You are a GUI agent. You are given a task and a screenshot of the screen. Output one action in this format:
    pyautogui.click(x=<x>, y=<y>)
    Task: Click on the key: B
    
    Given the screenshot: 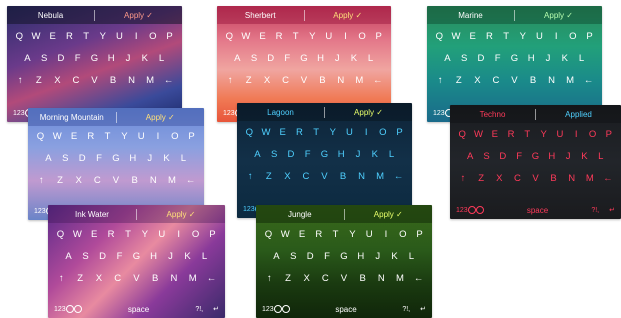 What is the action you would take?
    pyautogui.click(x=134, y=180)
    